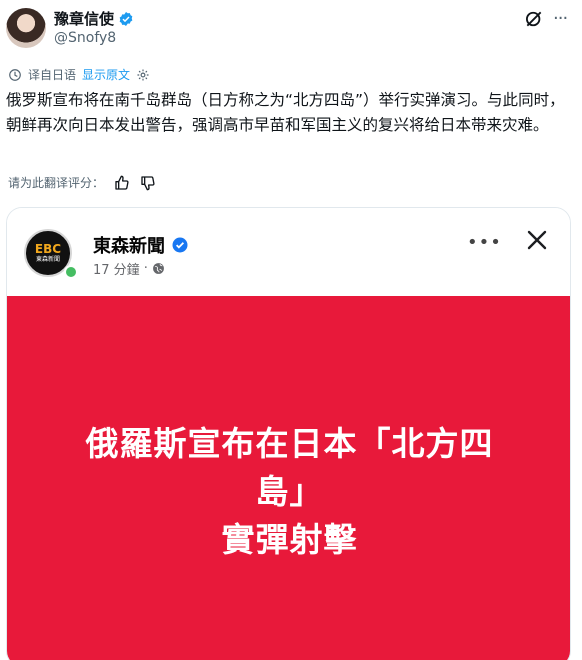 The image size is (582, 660). I want to click on handle: @Snofy8, so click(85, 38).